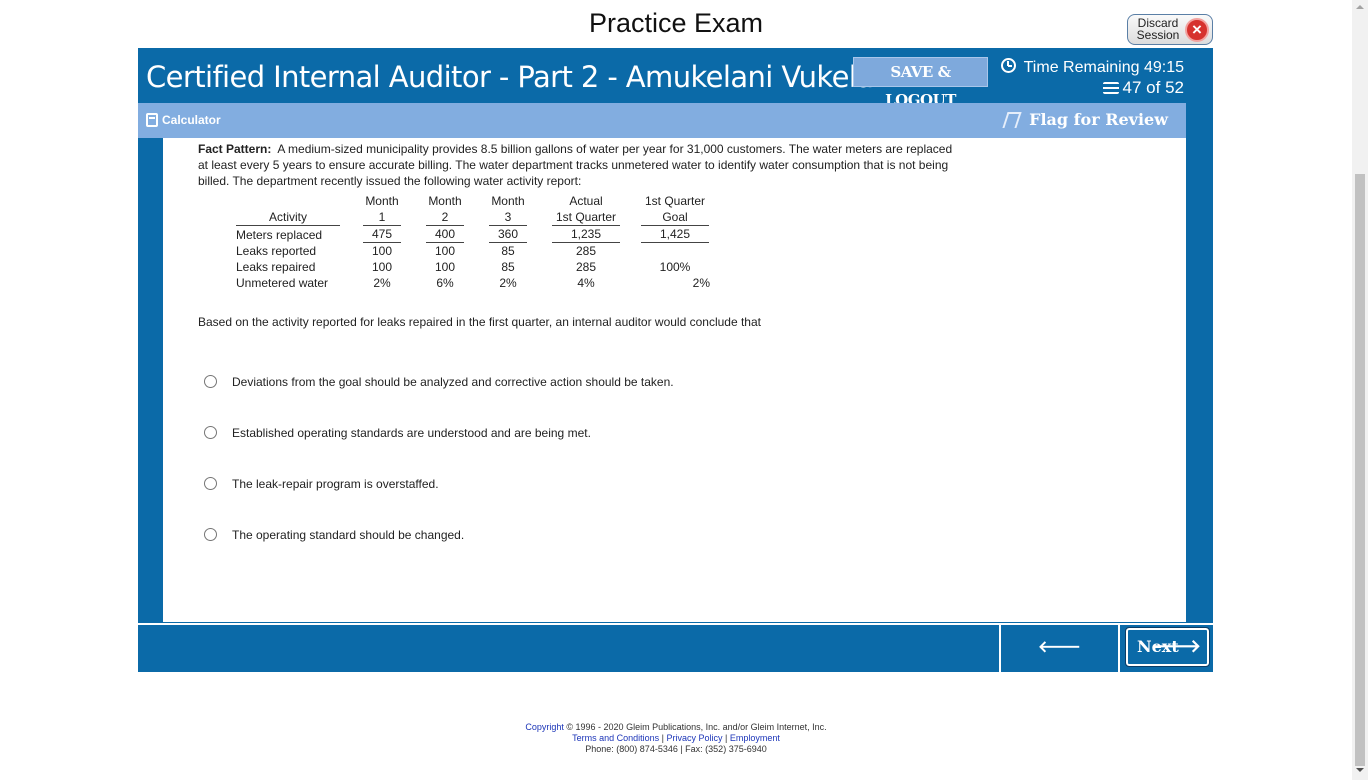 The height and width of the screenshot is (780, 1368). I want to click on question-counter: 47 of 52, so click(1153, 87).